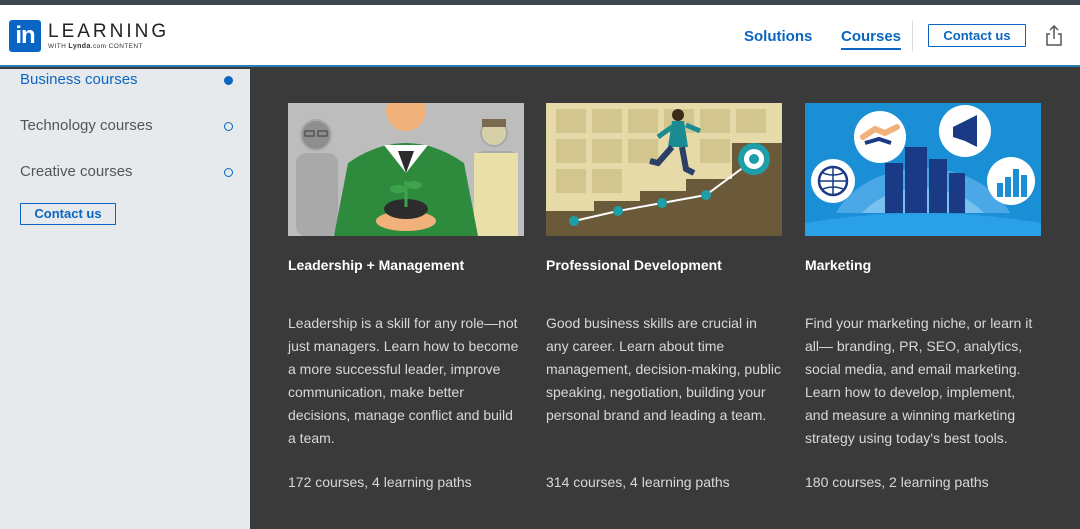 This screenshot has width=1080, height=529. What do you see at coordinates (838, 265) in the screenshot?
I see `card-title: Marketing` at bounding box center [838, 265].